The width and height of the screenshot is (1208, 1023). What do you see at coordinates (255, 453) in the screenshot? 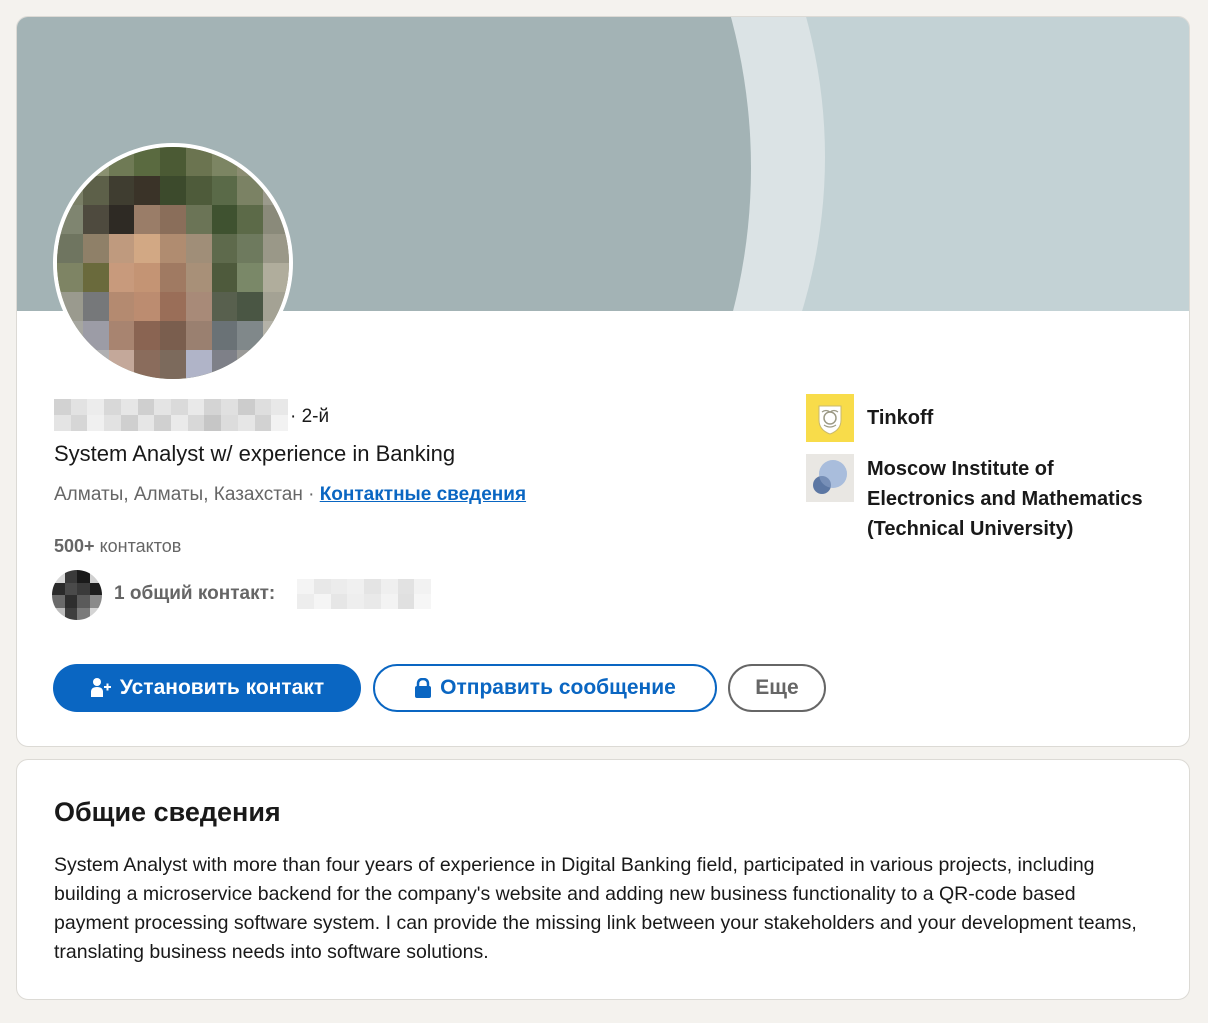
I see `profile-headline: System Analyst w/ experience in Banking` at bounding box center [255, 453].